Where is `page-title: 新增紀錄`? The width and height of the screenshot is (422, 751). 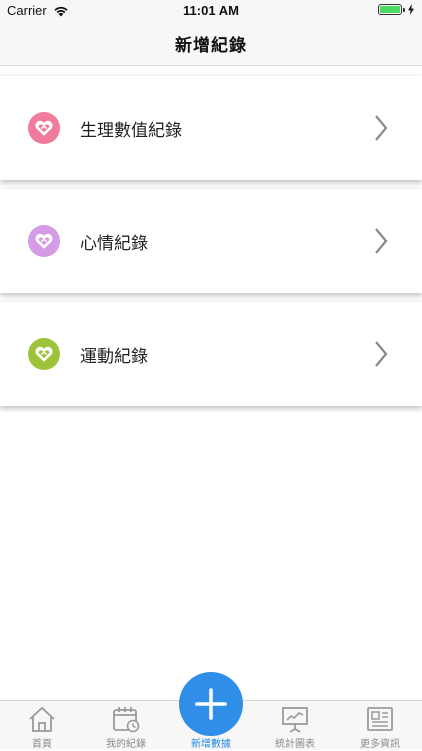
page-title: 新增紀錄 is located at coordinates (211, 46).